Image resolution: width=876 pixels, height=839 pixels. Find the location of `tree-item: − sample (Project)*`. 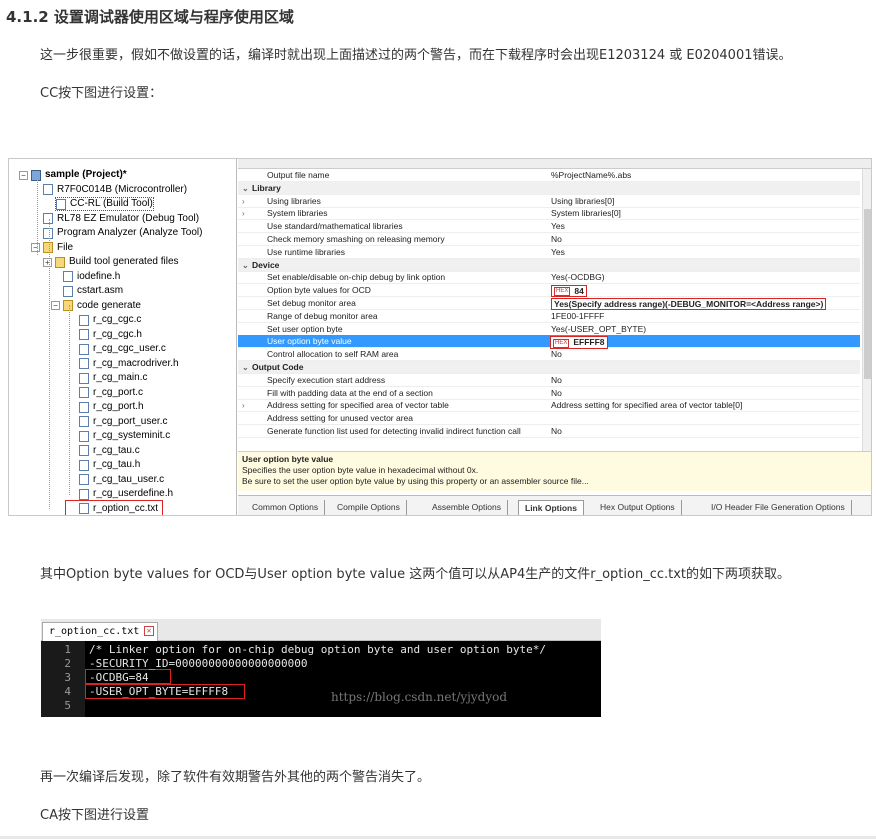

tree-item: − sample (Project)* is located at coordinates (73, 175).